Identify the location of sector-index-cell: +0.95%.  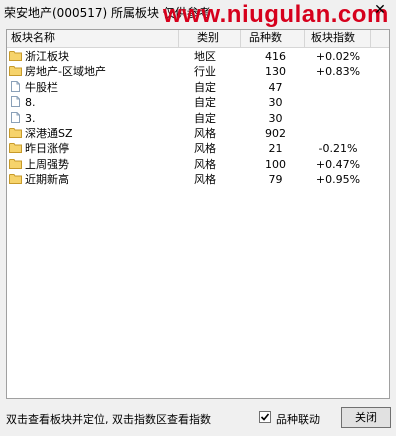
(338, 180).